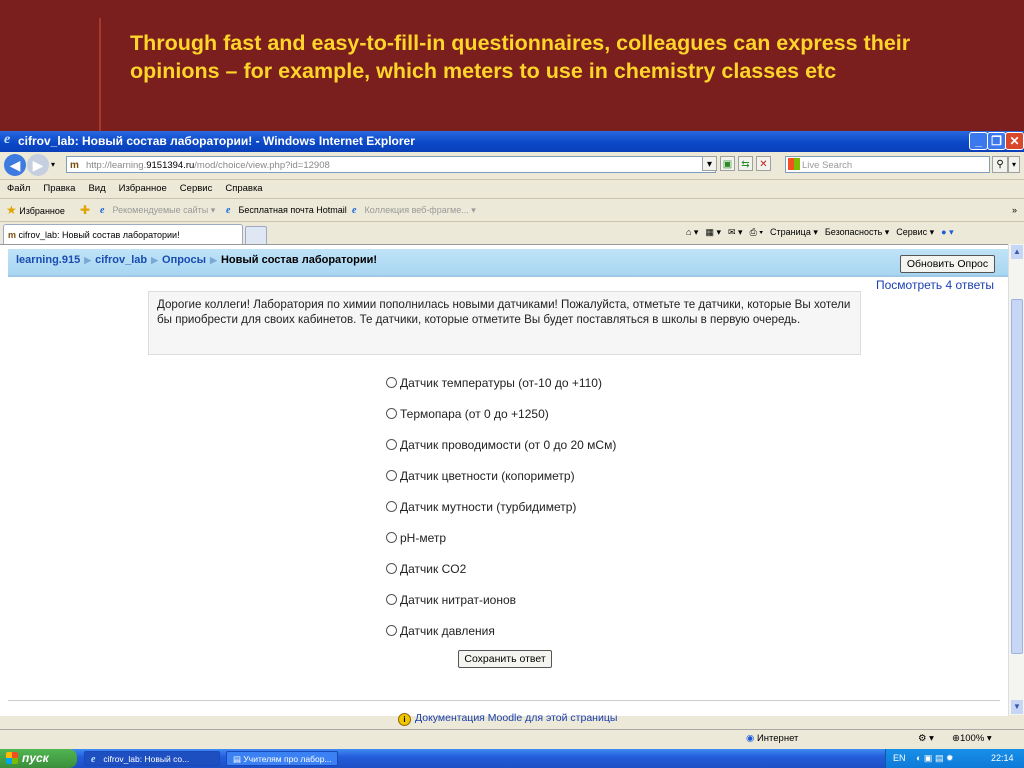  Describe the element at coordinates (59, 188) in the screenshot. I see `menu-edit: Правка` at that location.